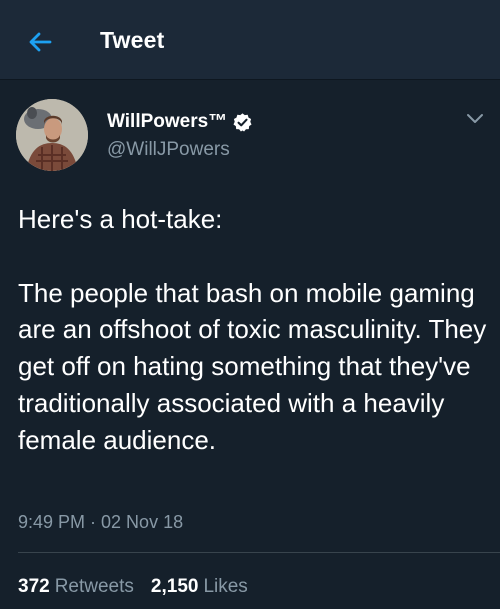 The image size is (500, 609). What do you see at coordinates (225, 586) in the screenshot?
I see `likes-label: Likes` at bounding box center [225, 586].